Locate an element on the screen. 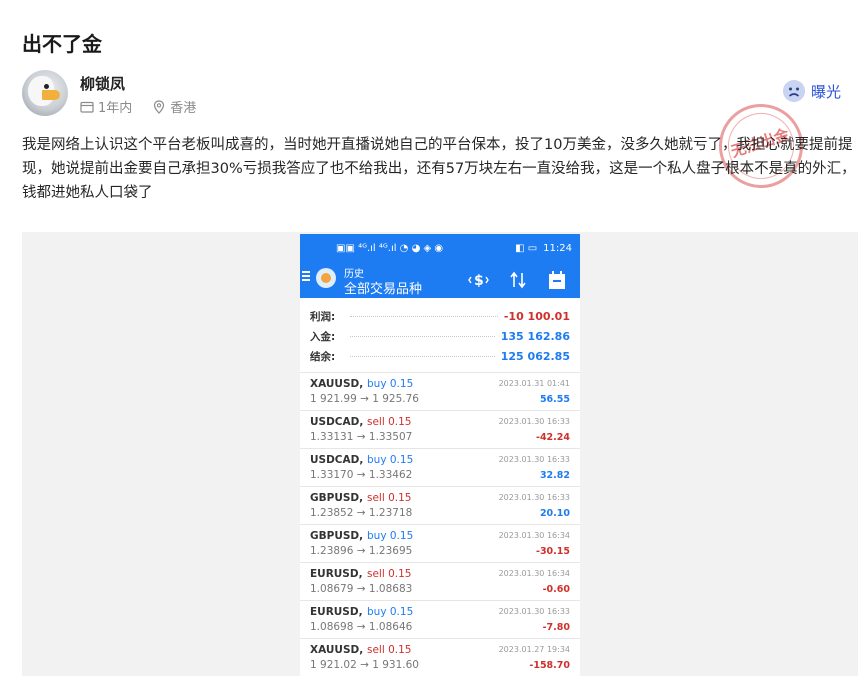 The width and height of the screenshot is (865, 676). trade-profit: -42.24 is located at coordinates (553, 437).